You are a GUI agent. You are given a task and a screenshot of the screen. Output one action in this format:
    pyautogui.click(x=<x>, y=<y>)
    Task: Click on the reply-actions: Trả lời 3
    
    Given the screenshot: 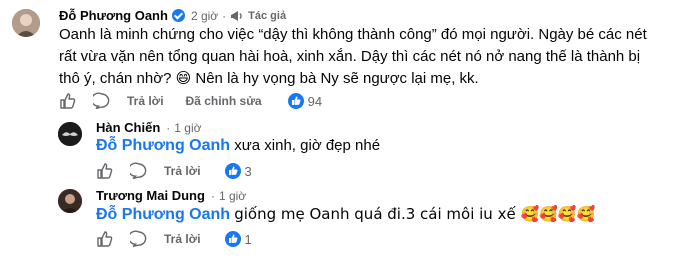 What is the action you would take?
    pyautogui.click(x=174, y=171)
    